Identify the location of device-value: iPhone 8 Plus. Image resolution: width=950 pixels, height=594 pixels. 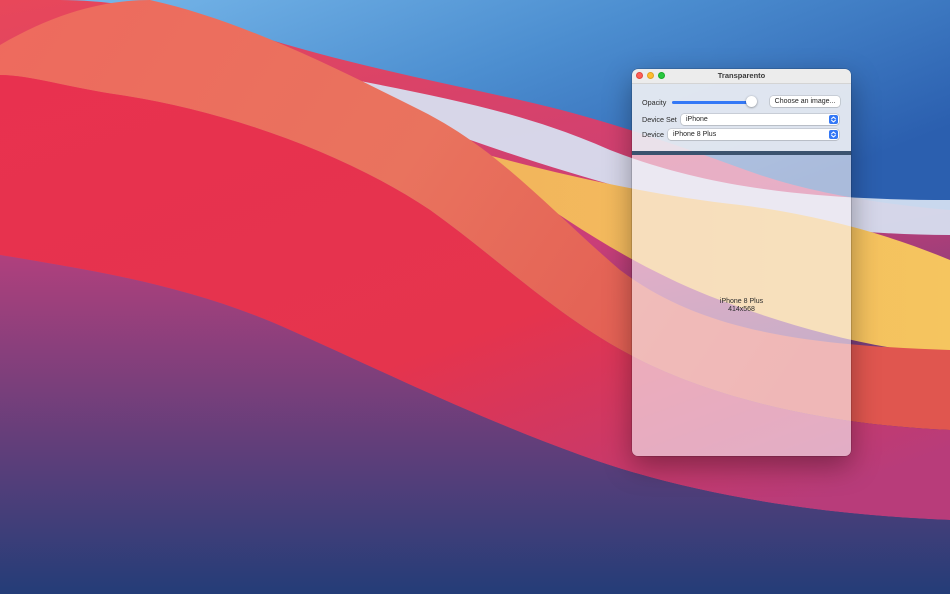
(695, 134).